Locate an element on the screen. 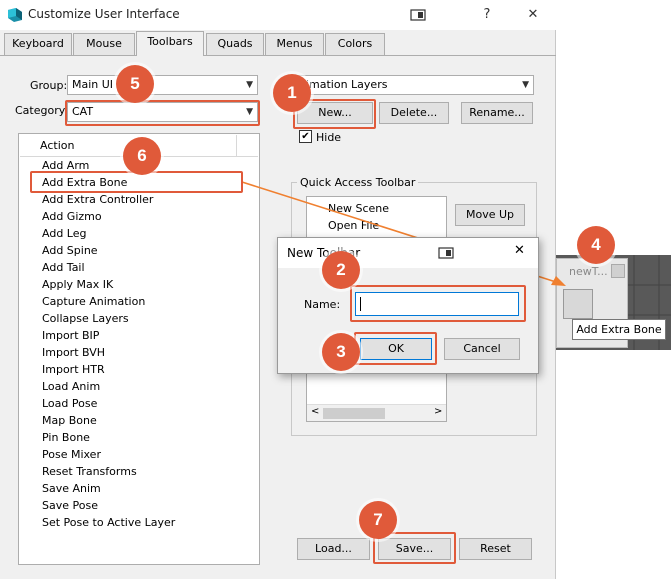 This screenshot has width=671, height=579. list-item: Save Pose is located at coordinates (70, 505).